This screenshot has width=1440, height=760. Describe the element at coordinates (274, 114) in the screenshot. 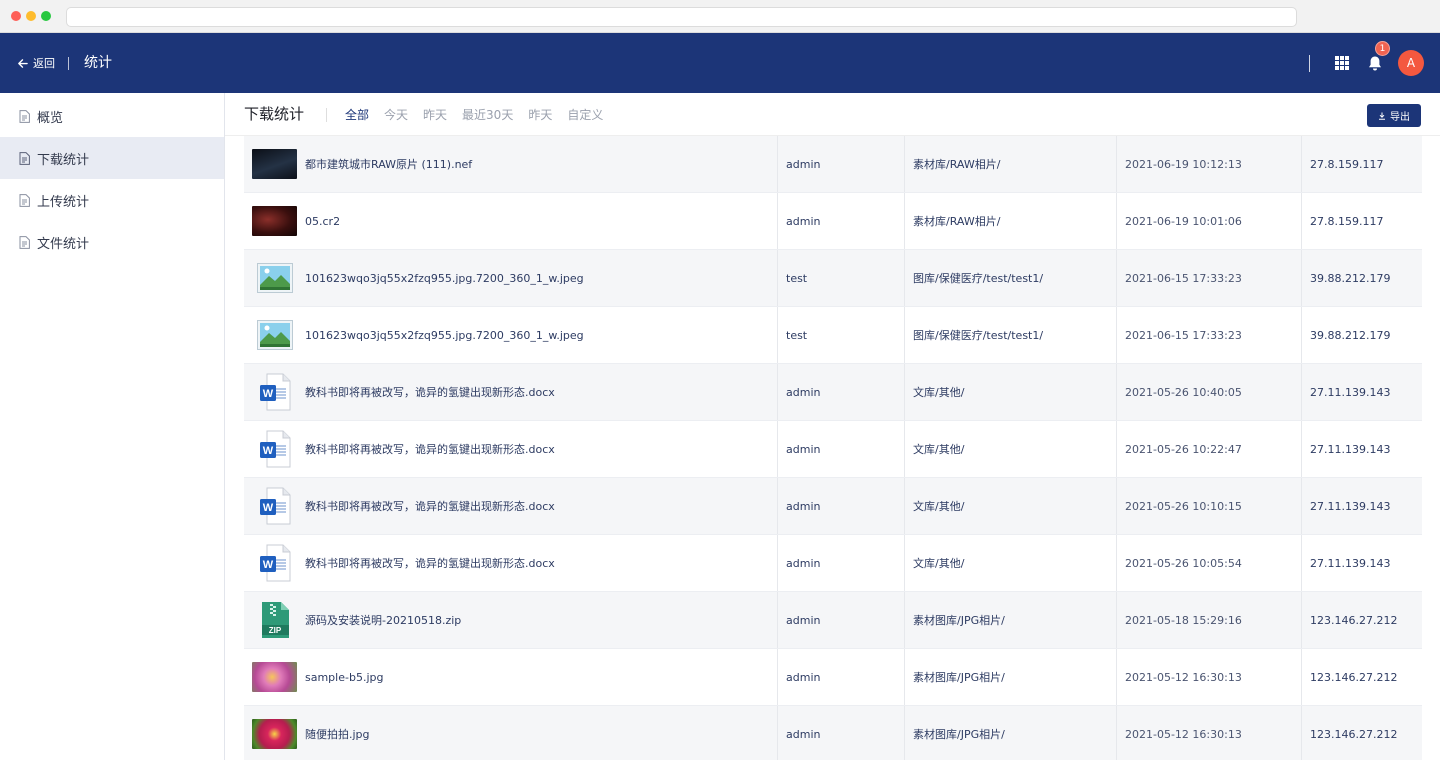

I see `page-title: 下载统计` at that location.